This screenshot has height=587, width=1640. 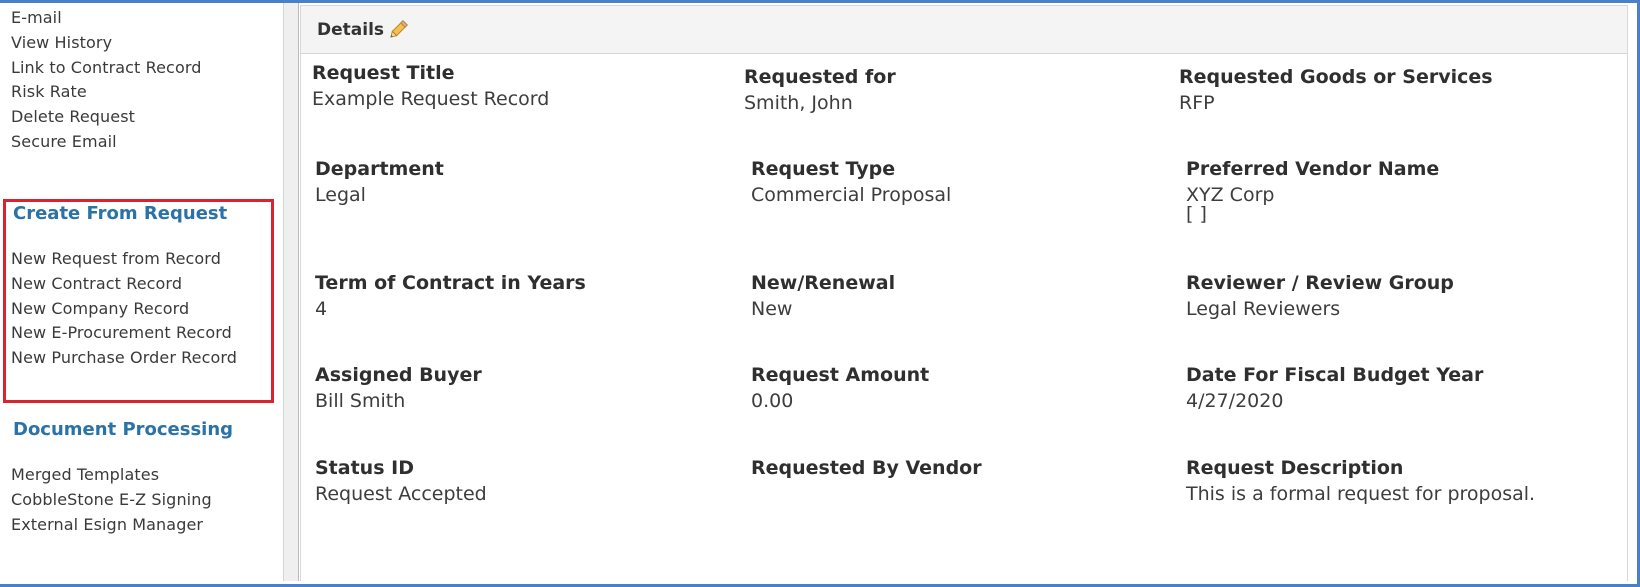 I want to click on field-reviewer-group: Reviewer / Review Group Legal Reviewers, so click(x=1320, y=296).